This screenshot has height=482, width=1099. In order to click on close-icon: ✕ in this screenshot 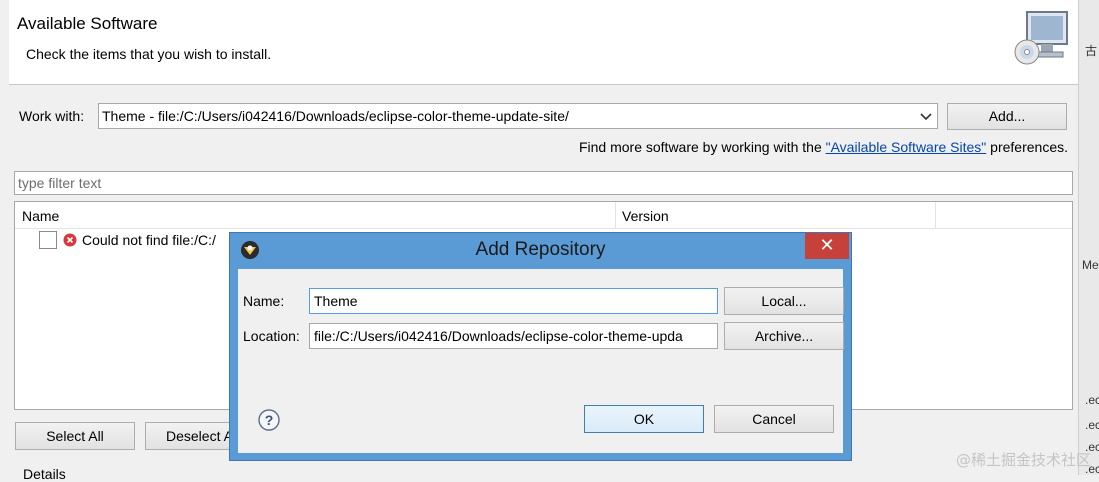, I will do `click(827, 245)`.